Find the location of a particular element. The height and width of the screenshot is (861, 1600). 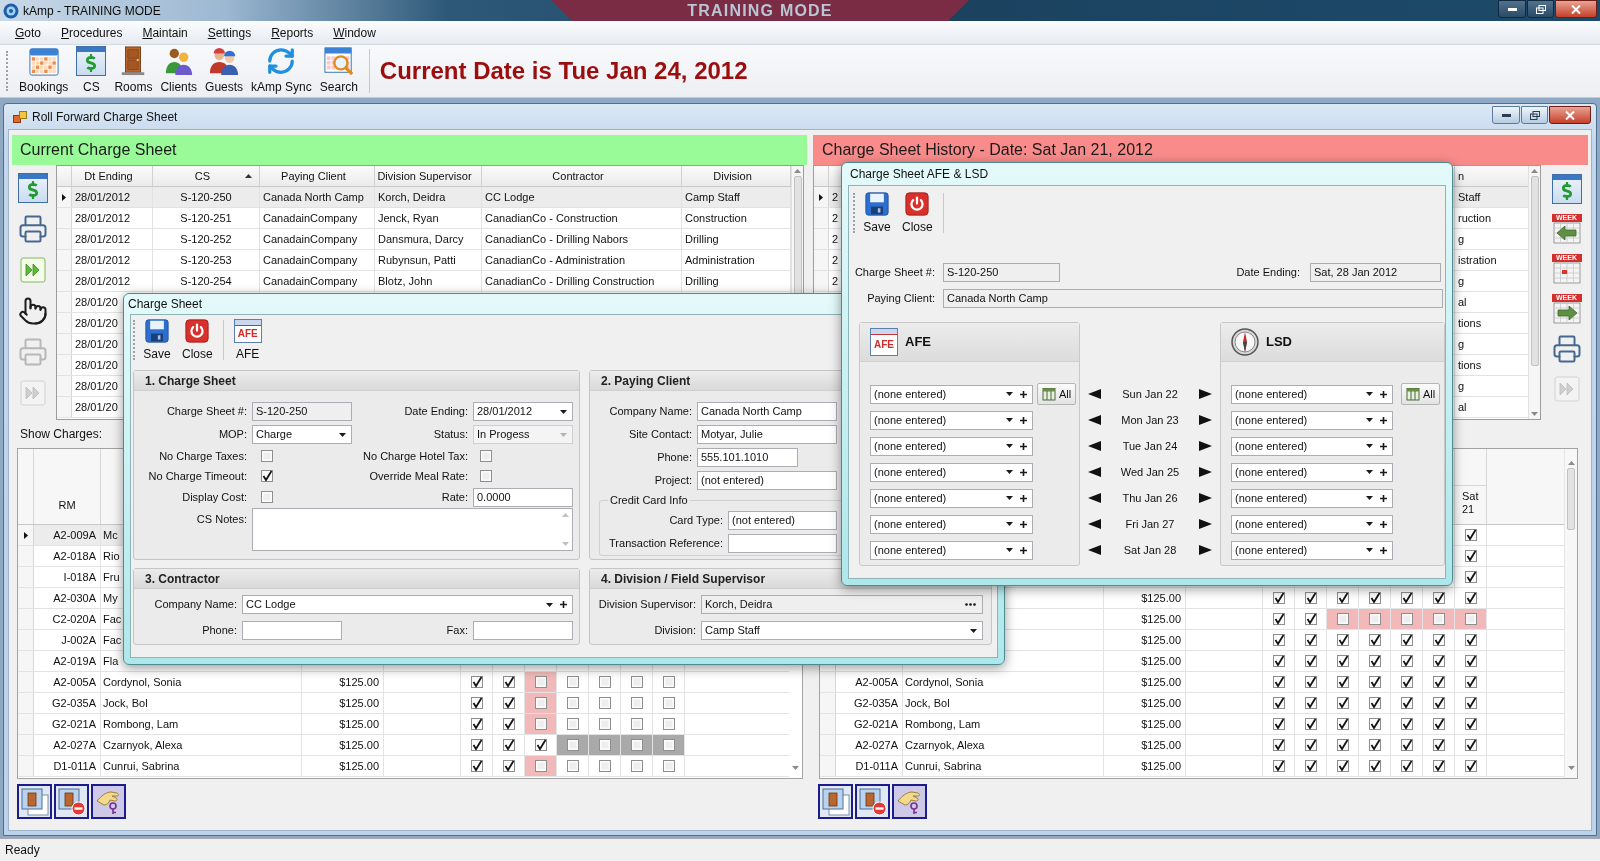

text-field: Canada North Camp is located at coordinates (767, 411).